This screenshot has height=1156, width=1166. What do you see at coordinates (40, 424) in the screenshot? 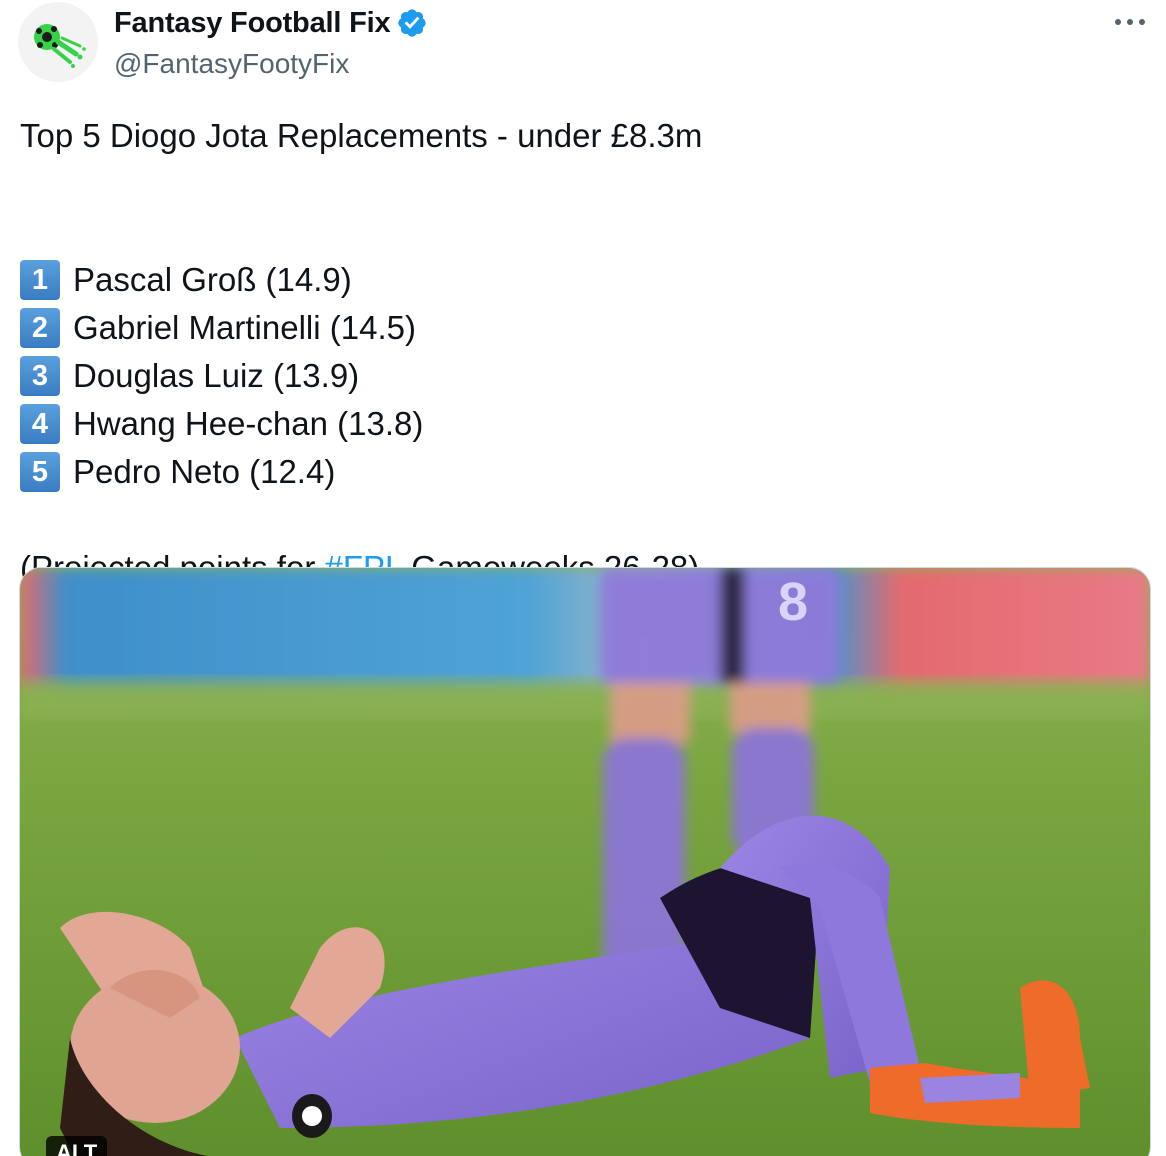
I see `keycap-four-icon: 4` at bounding box center [40, 424].